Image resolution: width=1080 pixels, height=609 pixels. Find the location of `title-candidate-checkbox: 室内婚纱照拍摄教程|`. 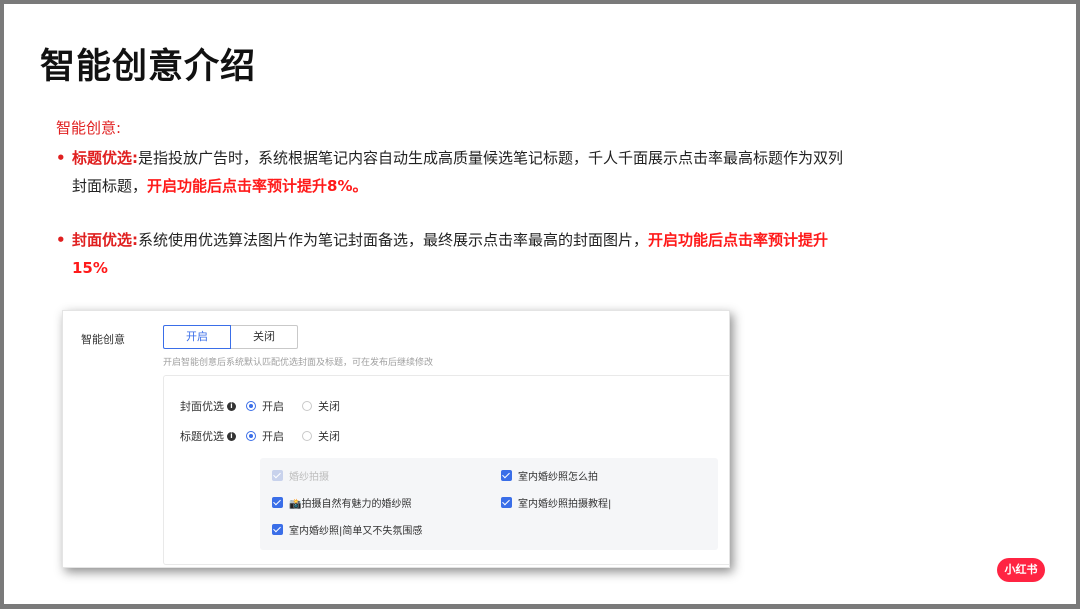

title-candidate-checkbox: 室内婚纱照拍摄教程| is located at coordinates (556, 502).